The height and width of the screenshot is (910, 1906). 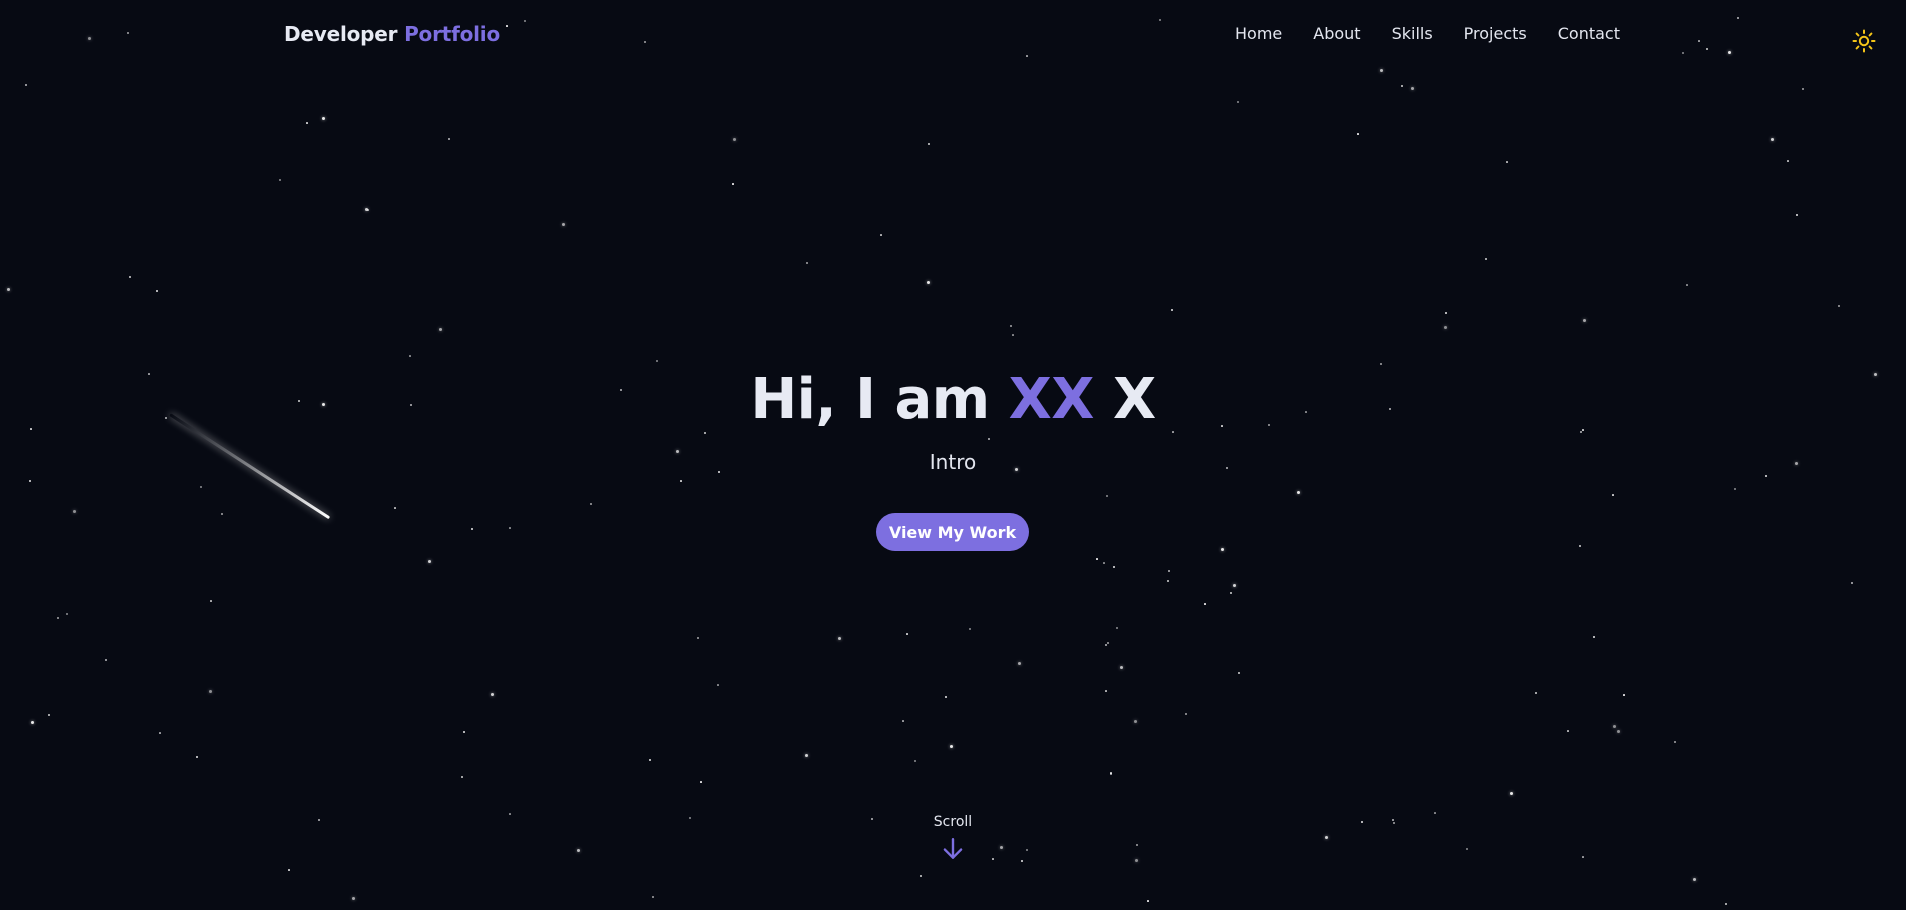 What do you see at coordinates (1051, 399) in the screenshot?
I see `hero-name-accent: XX` at bounding box center [1051, 399].